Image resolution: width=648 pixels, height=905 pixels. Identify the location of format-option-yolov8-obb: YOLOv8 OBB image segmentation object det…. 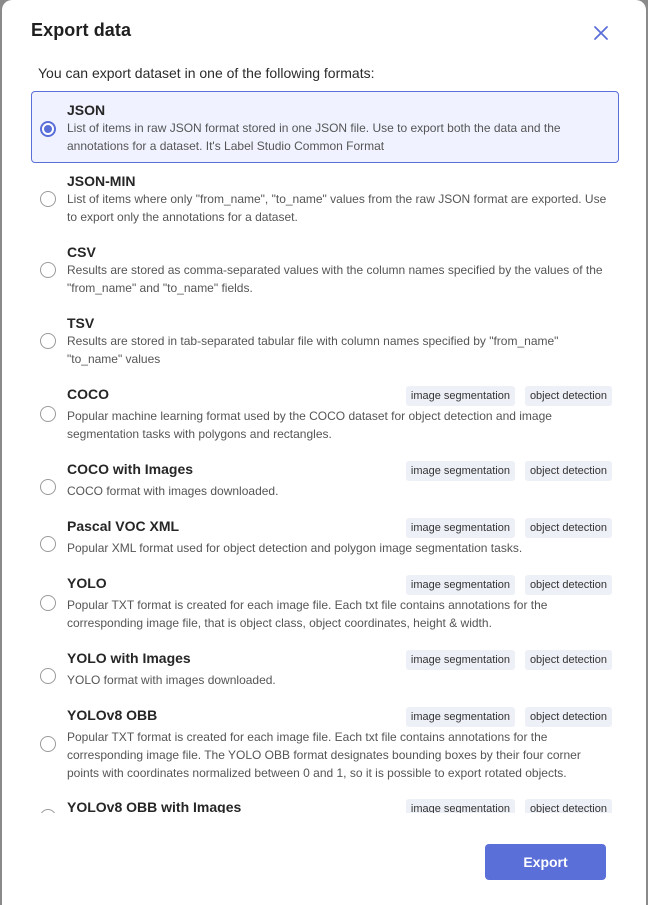
(325, 745).